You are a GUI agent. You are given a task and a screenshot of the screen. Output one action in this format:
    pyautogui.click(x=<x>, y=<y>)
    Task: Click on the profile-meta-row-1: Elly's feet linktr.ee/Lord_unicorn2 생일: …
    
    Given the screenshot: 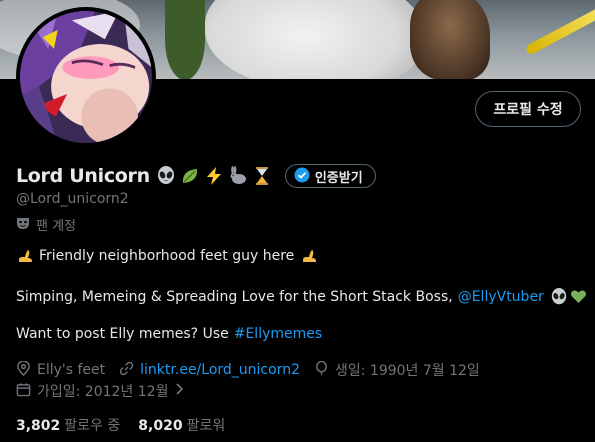 What is the action you would take?
    pyautogui.click(x=255, y=369)
    